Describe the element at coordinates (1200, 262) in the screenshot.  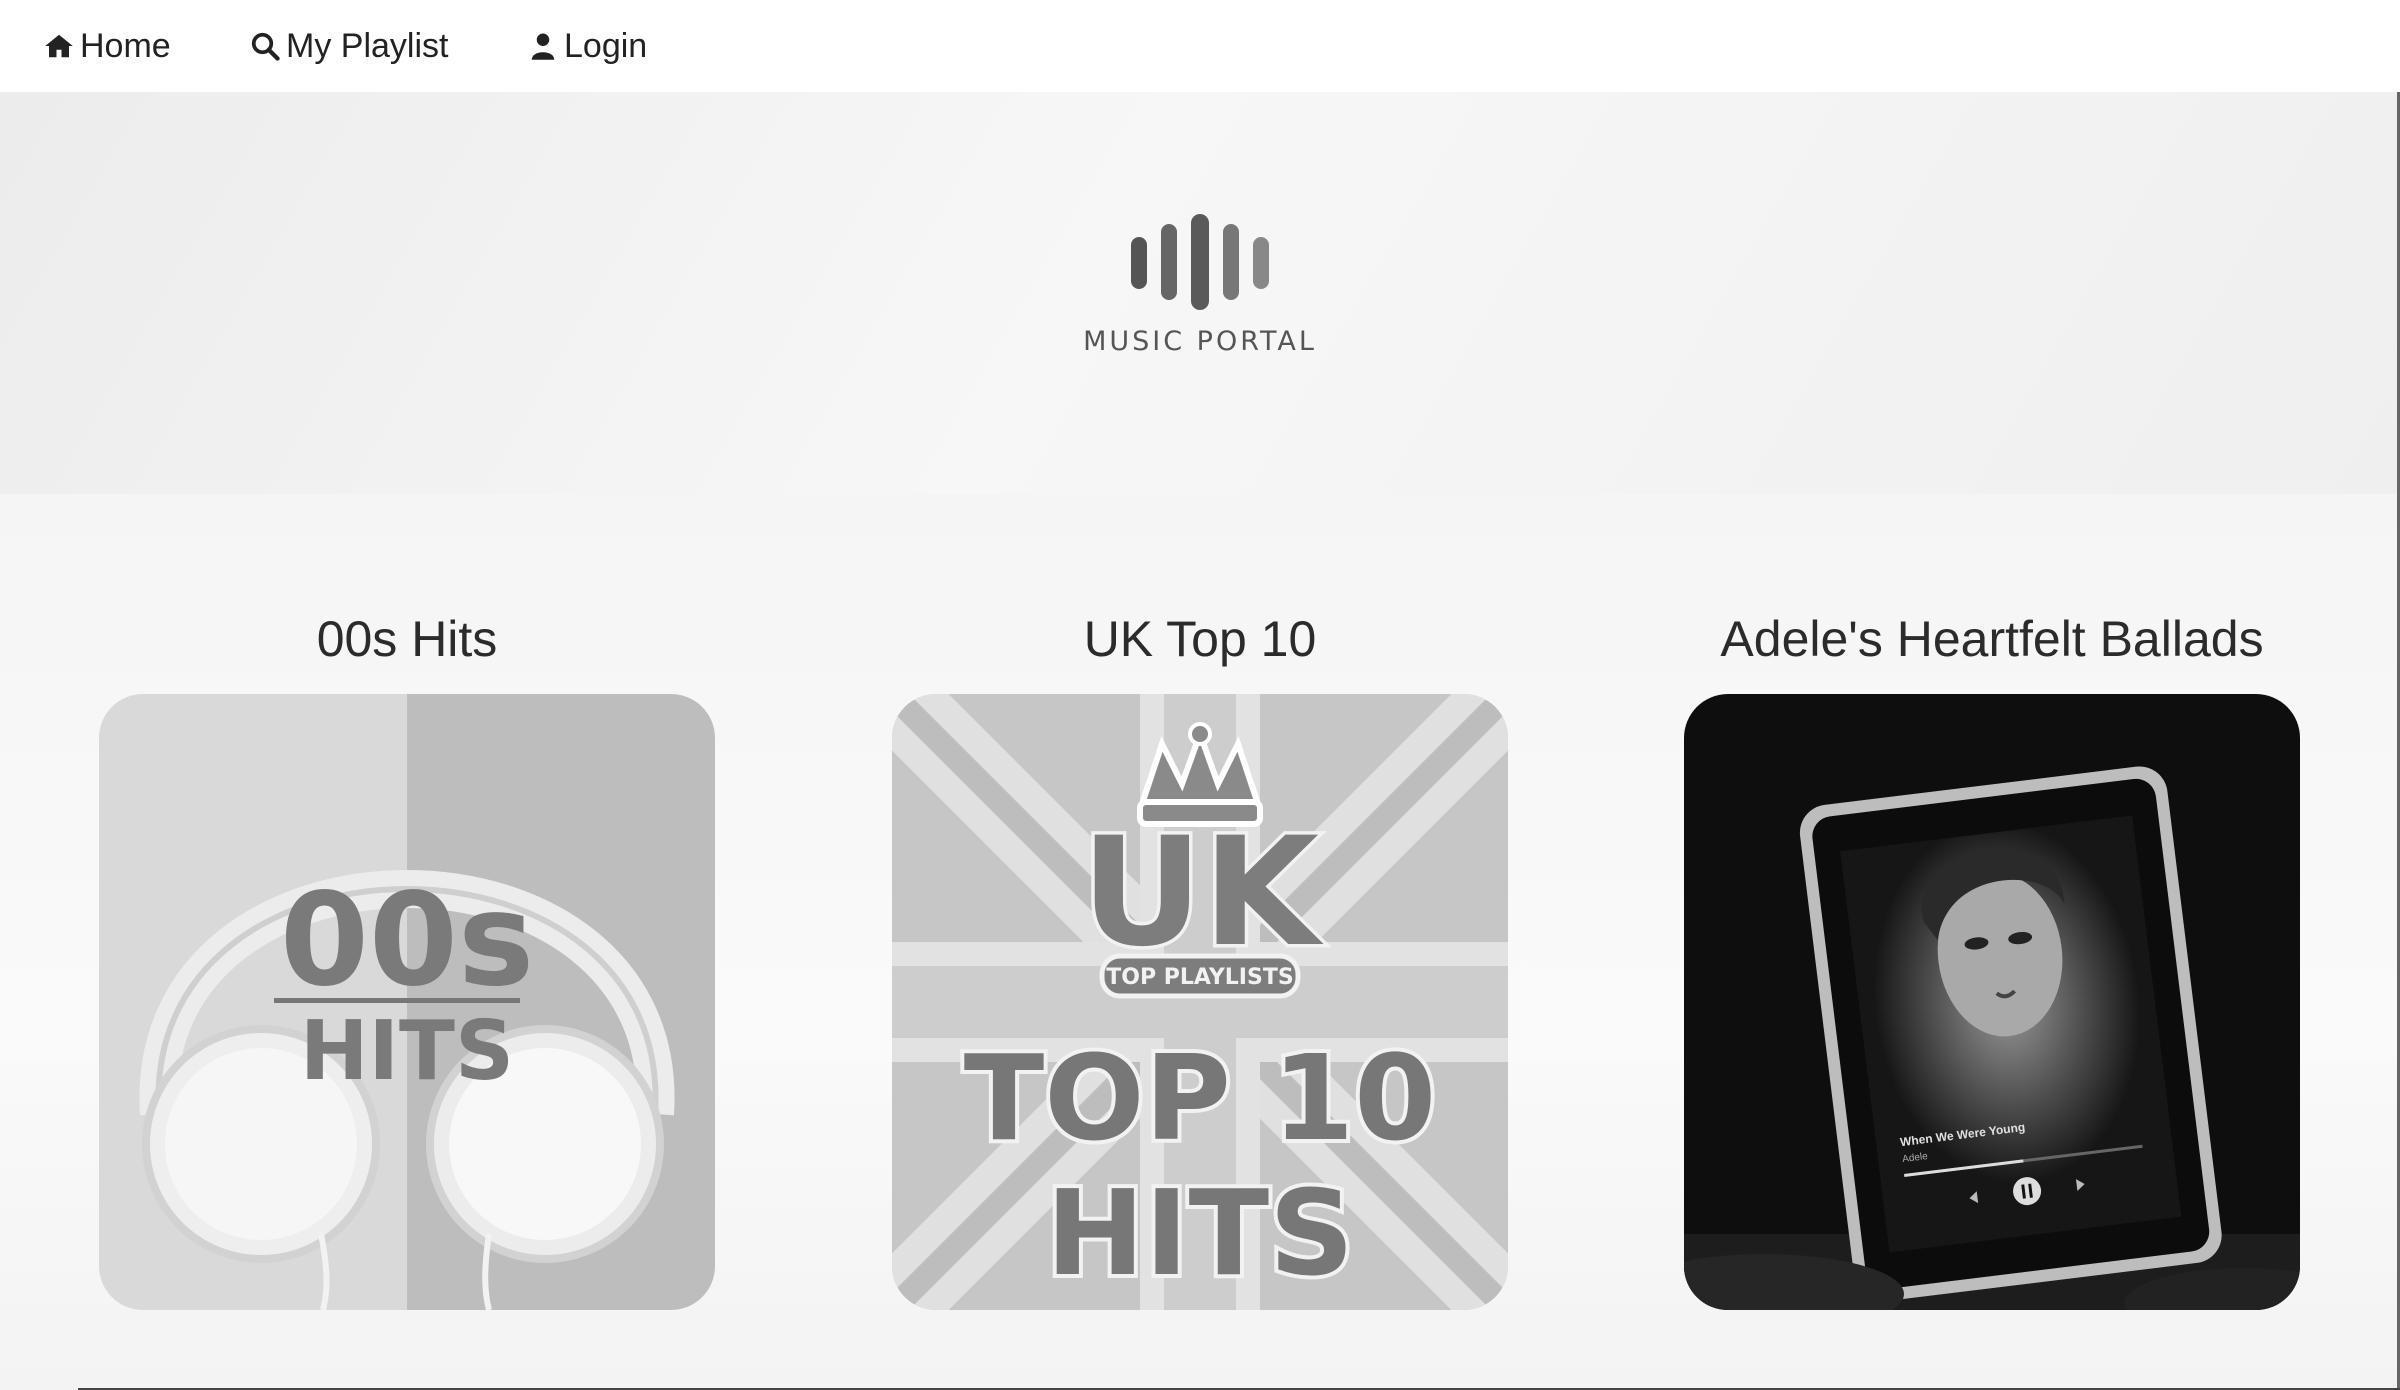
I see `sound-wave-icon` at that location.